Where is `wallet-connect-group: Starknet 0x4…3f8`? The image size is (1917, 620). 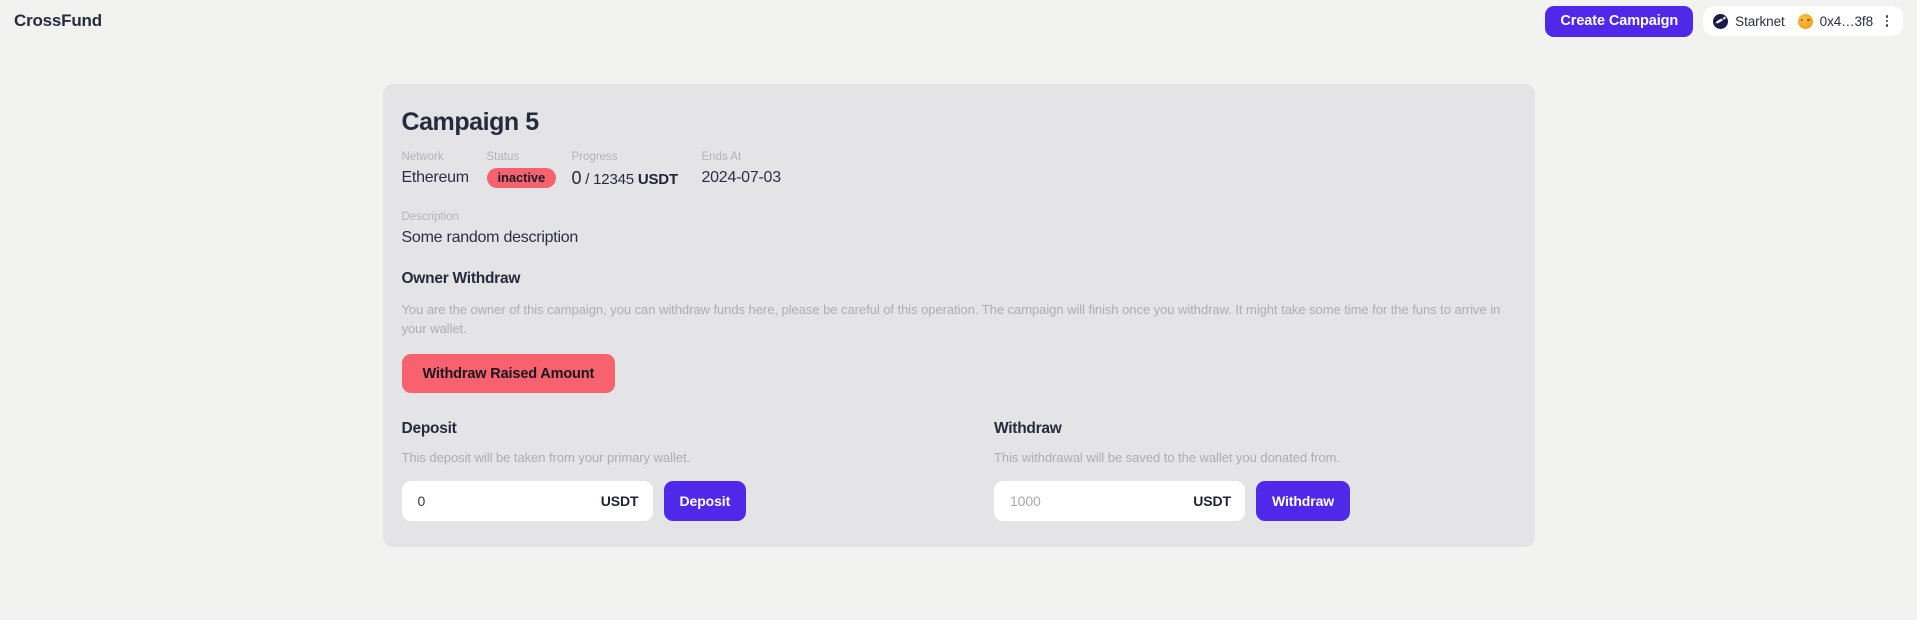 wallet-connect-group: Starknet 0x4…3f8 is located at coordinates (1803, 21).